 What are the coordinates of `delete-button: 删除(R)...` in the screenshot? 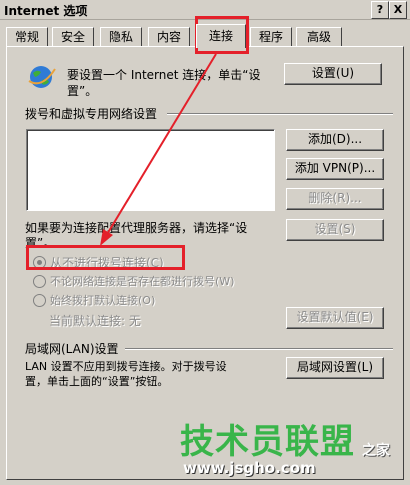 It's located at (335, 199).